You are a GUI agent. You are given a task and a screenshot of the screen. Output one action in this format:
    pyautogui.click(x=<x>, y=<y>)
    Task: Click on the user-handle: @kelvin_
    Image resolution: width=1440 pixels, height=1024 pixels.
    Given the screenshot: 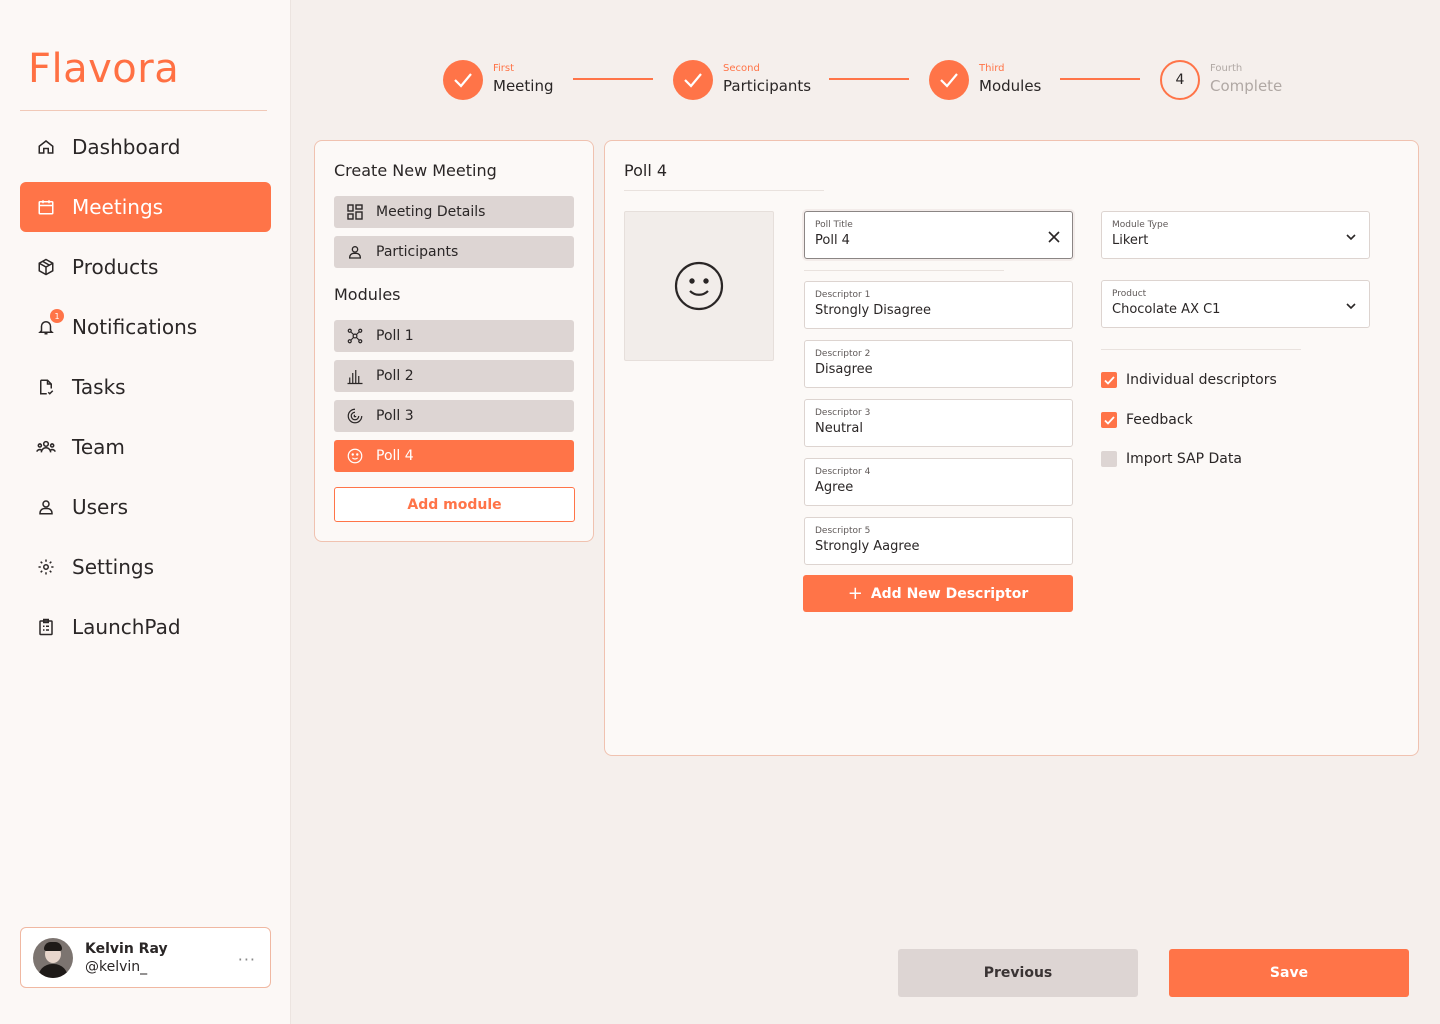 What is the action you would take?
    pyautogui.click(x=116, y=966)
    